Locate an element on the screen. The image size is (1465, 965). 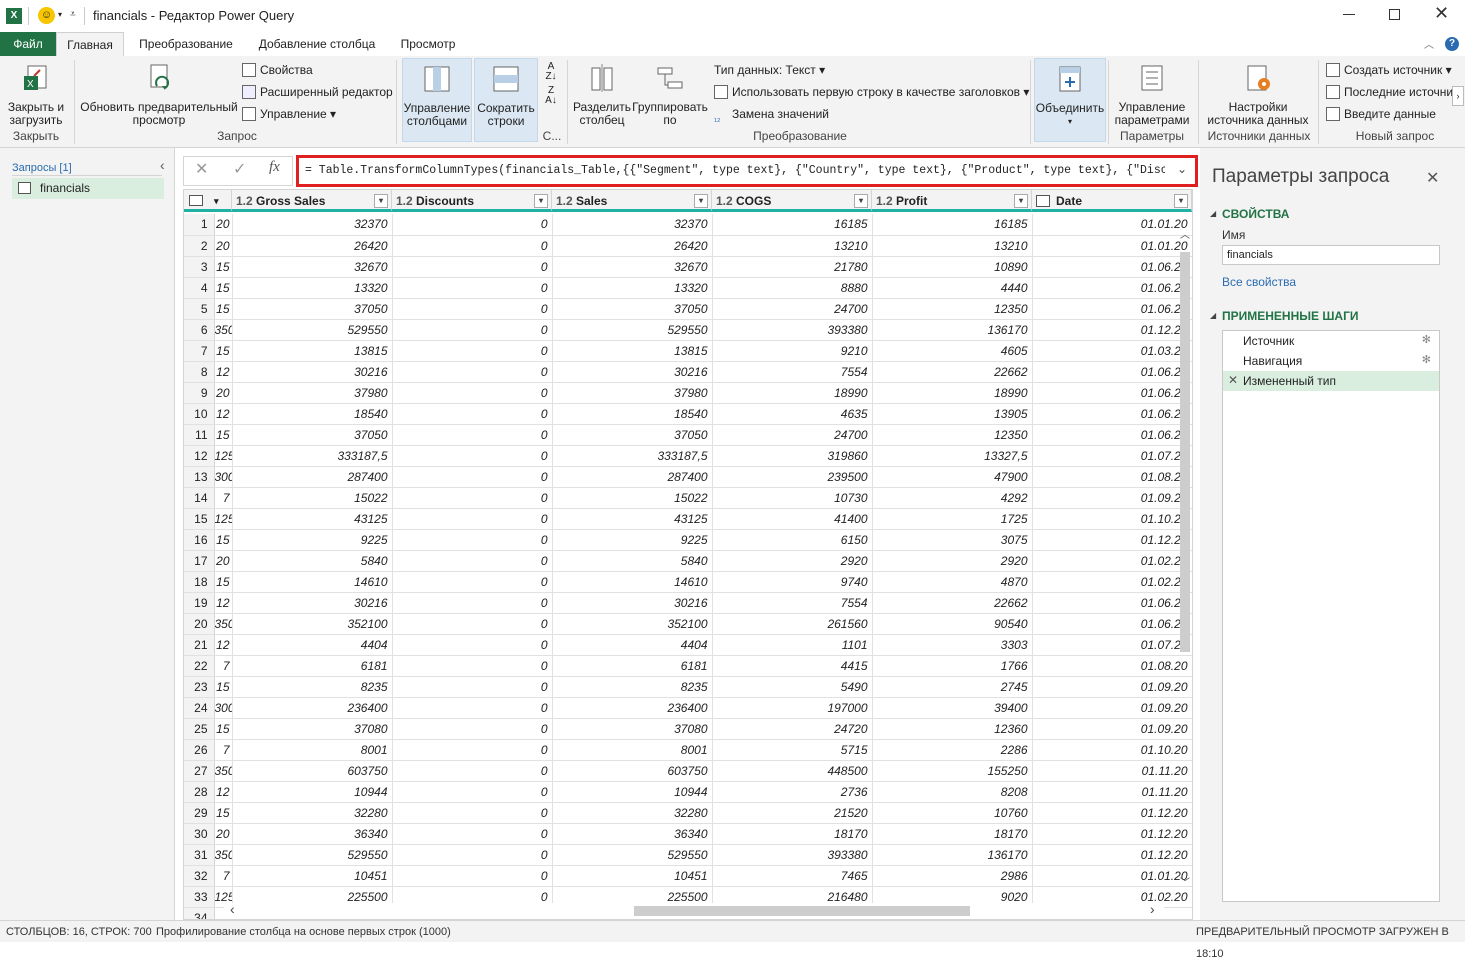
help-icon: ? is located at coordinates (1452, 44).